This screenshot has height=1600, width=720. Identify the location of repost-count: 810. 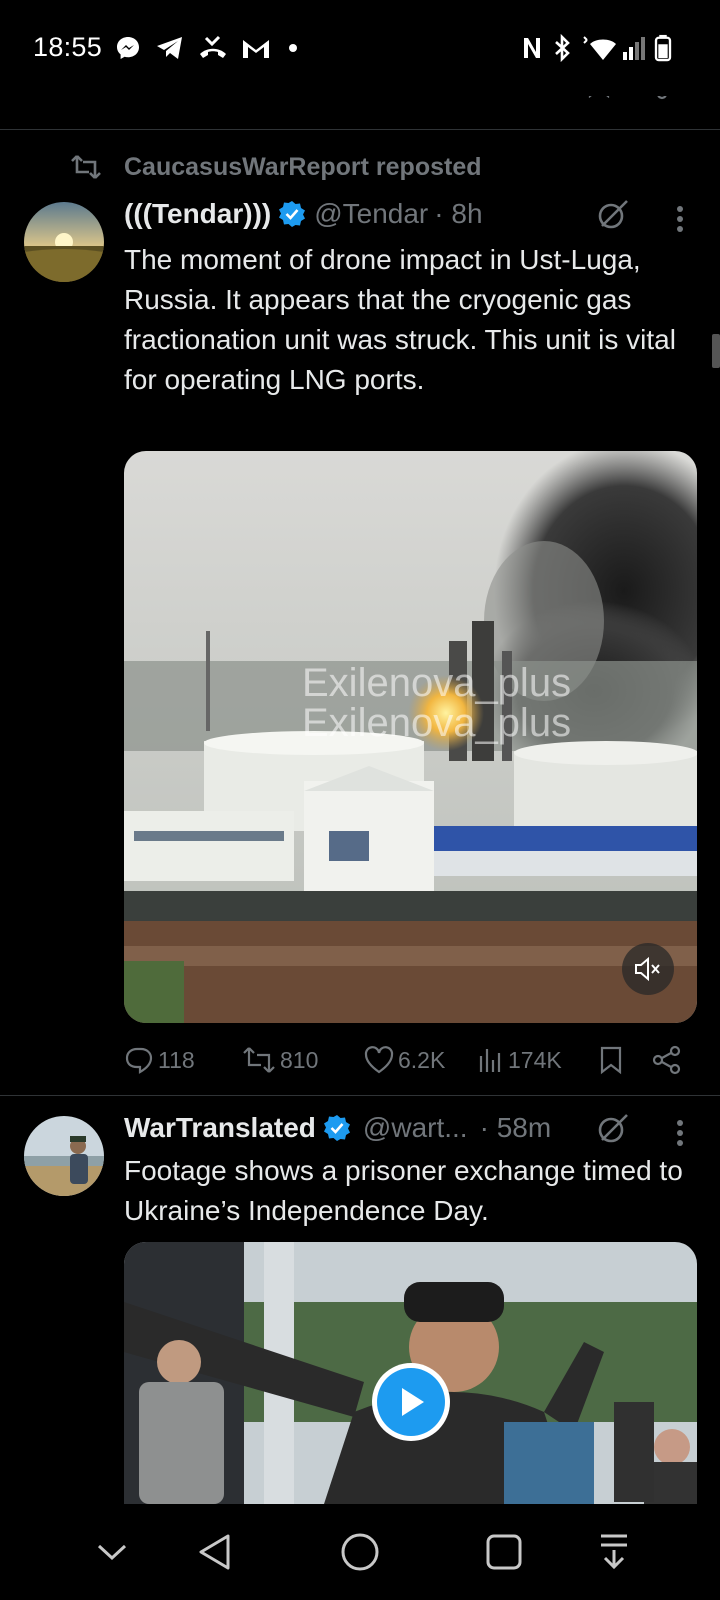
(299, 1059).